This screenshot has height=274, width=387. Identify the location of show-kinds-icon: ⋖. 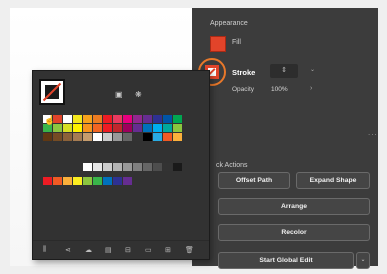
(68, 250).